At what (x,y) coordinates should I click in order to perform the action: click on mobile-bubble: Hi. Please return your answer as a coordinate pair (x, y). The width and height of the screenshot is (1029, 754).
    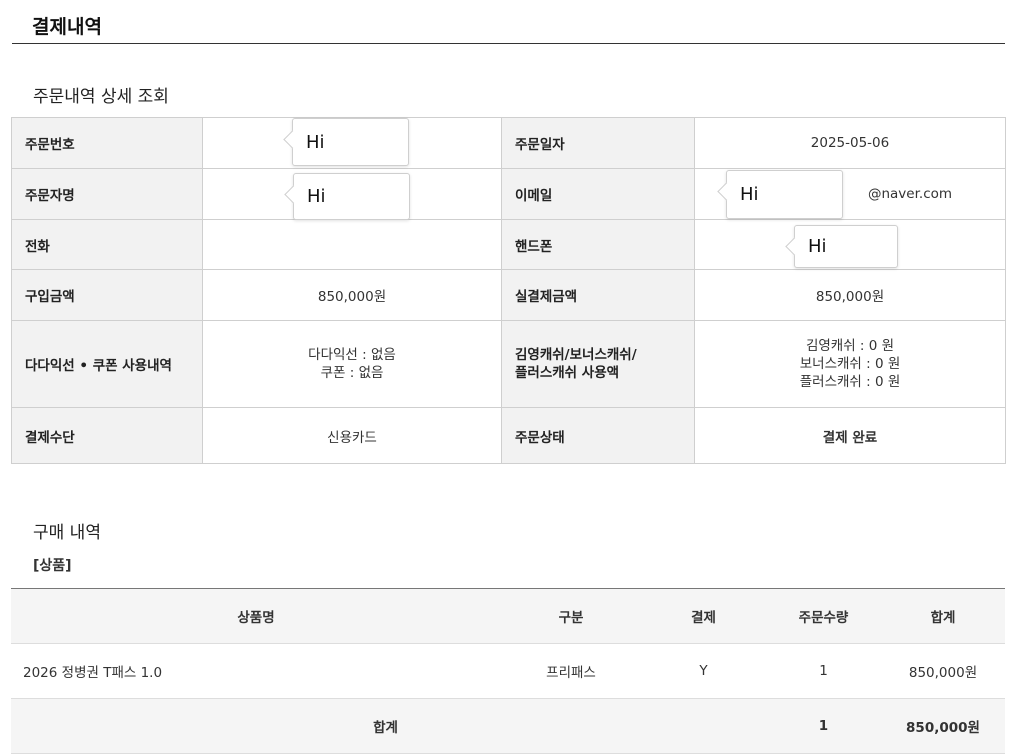
    Looking at the image, I should click on (846, 246).